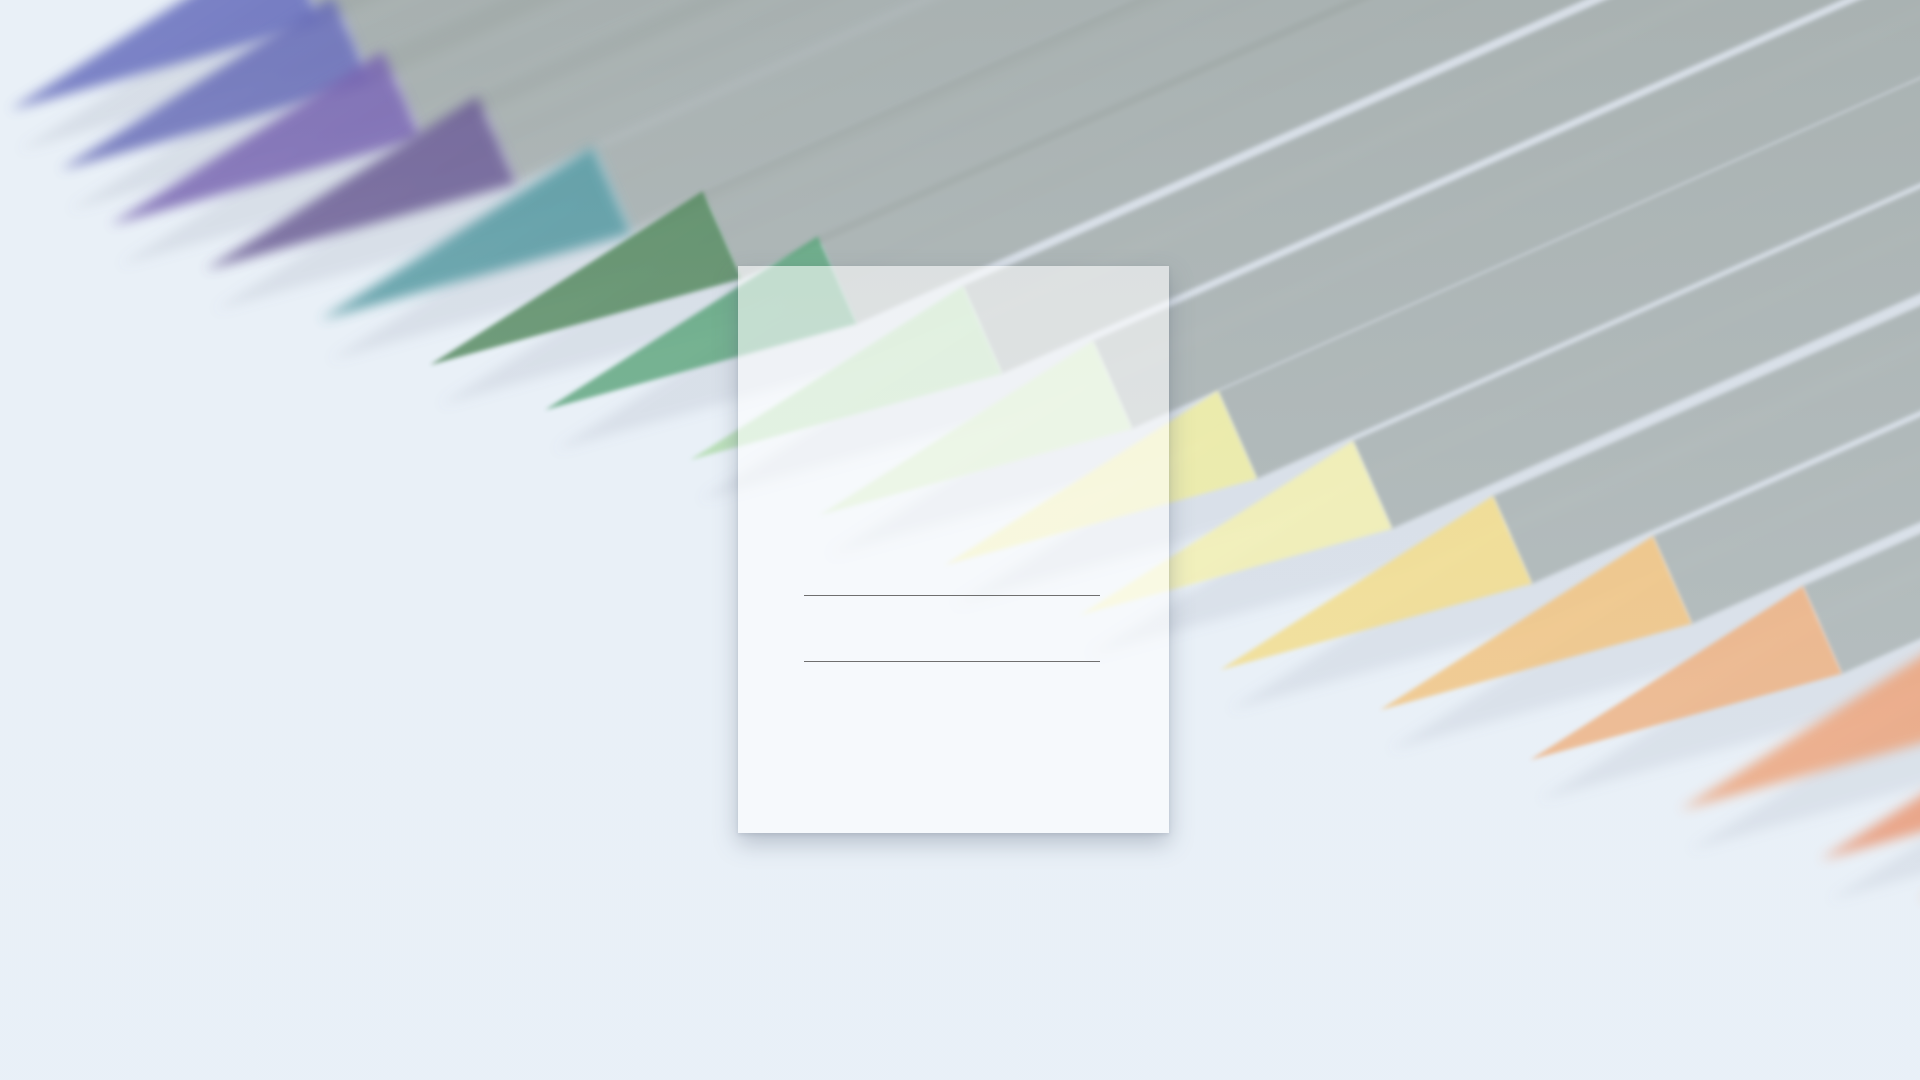 The height and width of the screenshot is (1080, 1920). I want to click on subtitle-underline, so click(952, 661).